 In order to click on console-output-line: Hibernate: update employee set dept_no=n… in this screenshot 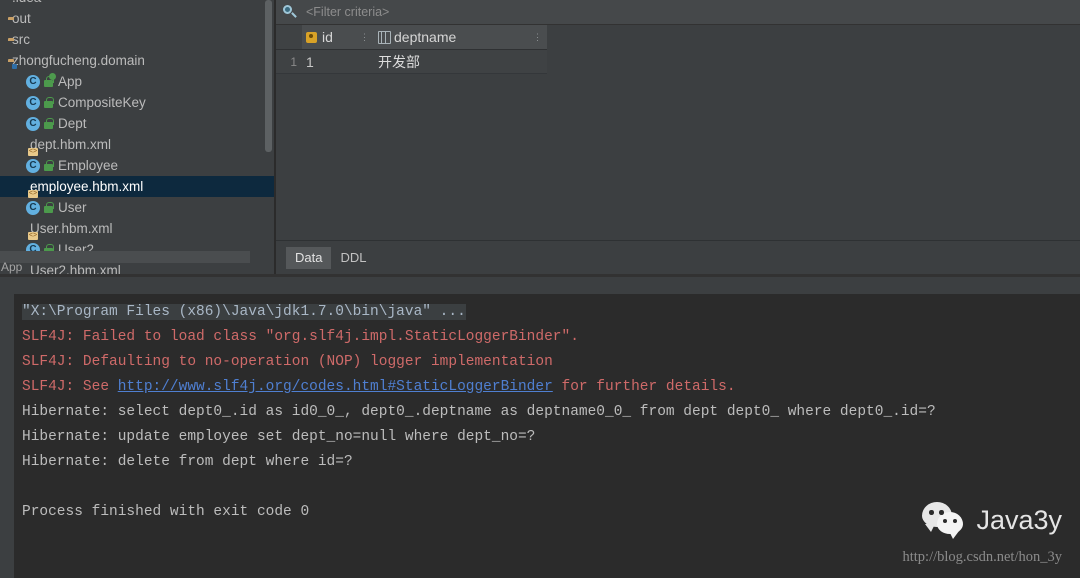, I will do `click(479, 437)`.